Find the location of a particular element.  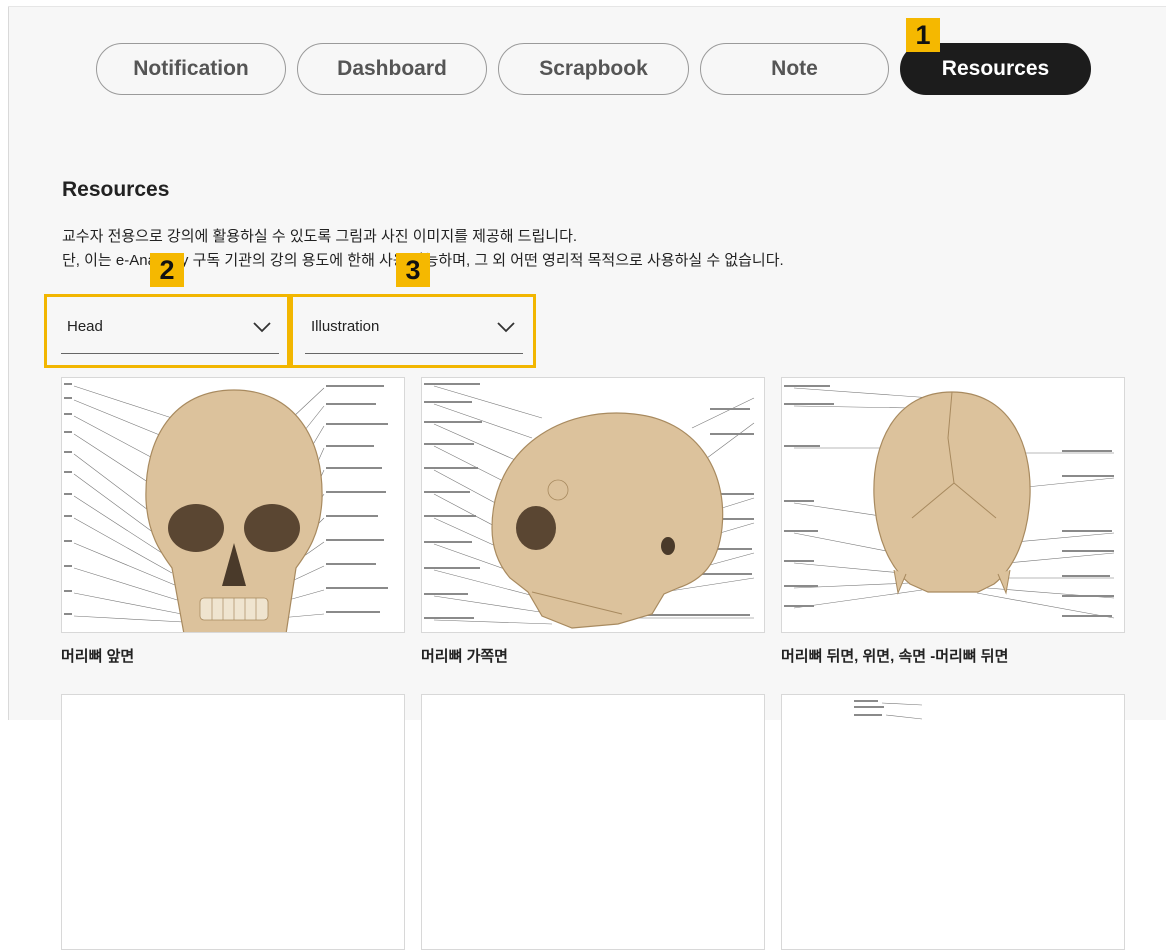

tab-label: Resources is located at coordinates (995, 68).